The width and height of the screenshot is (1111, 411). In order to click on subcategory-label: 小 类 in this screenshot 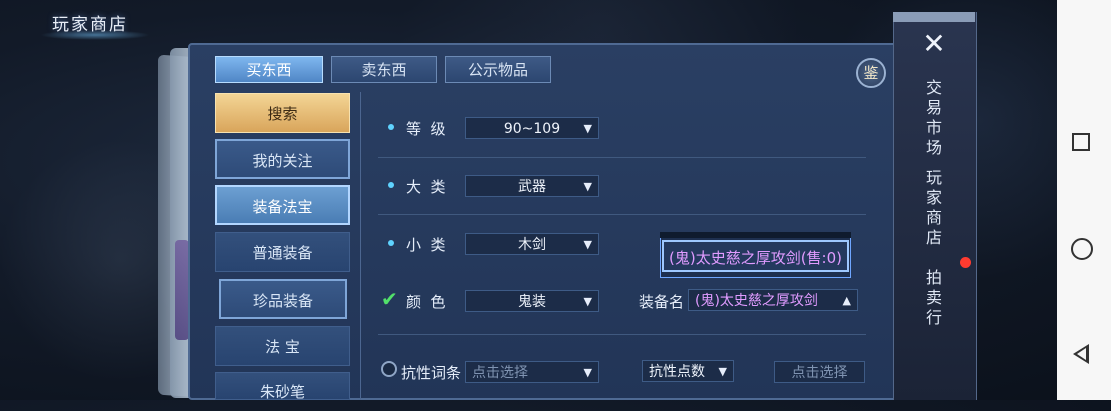, I will do `click(426, 245)`.